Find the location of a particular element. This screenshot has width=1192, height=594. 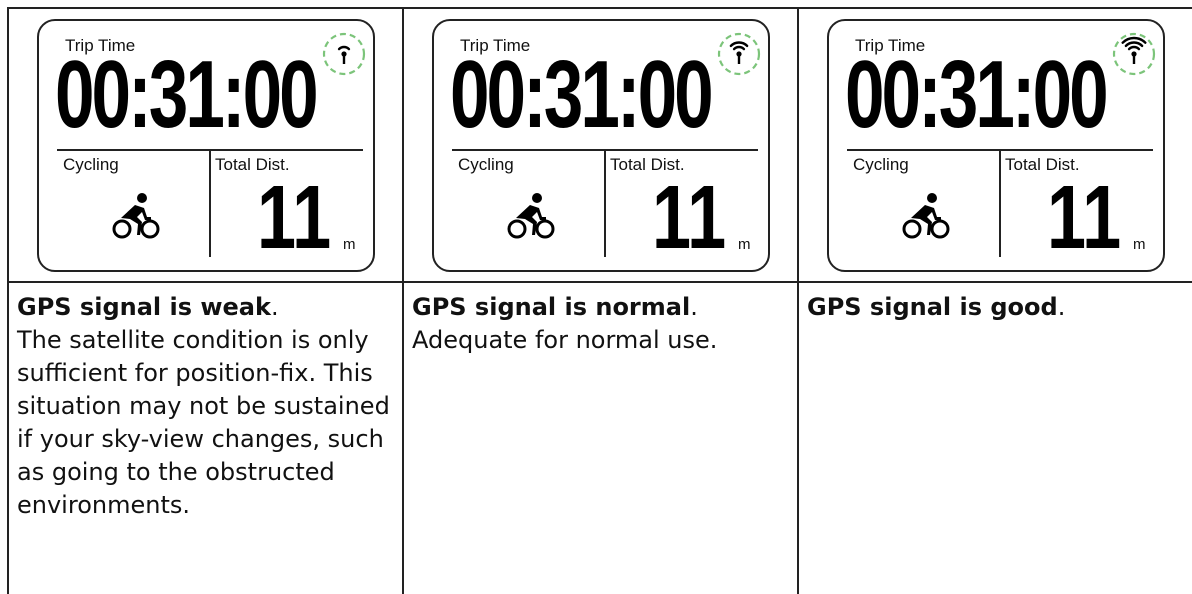

gps-signal-weak-icon is located at coordinates (344, 54).